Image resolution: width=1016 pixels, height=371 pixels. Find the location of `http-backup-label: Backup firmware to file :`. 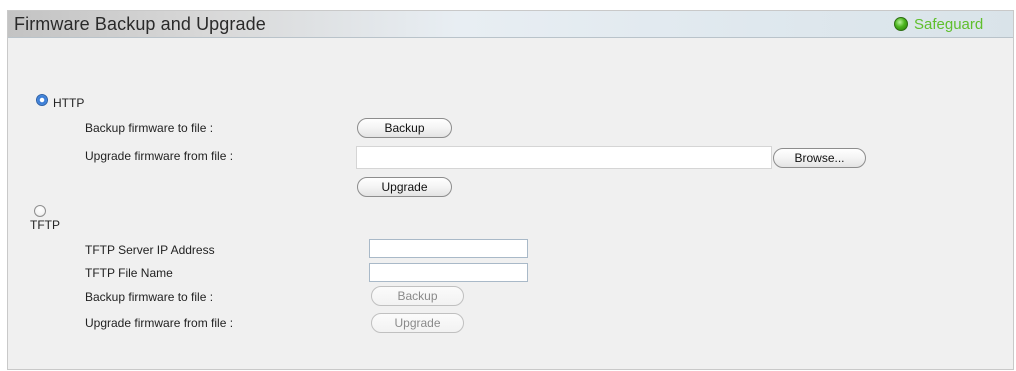

http-backup-label: Backup firmware to file : is located at coordinates (149, 128).